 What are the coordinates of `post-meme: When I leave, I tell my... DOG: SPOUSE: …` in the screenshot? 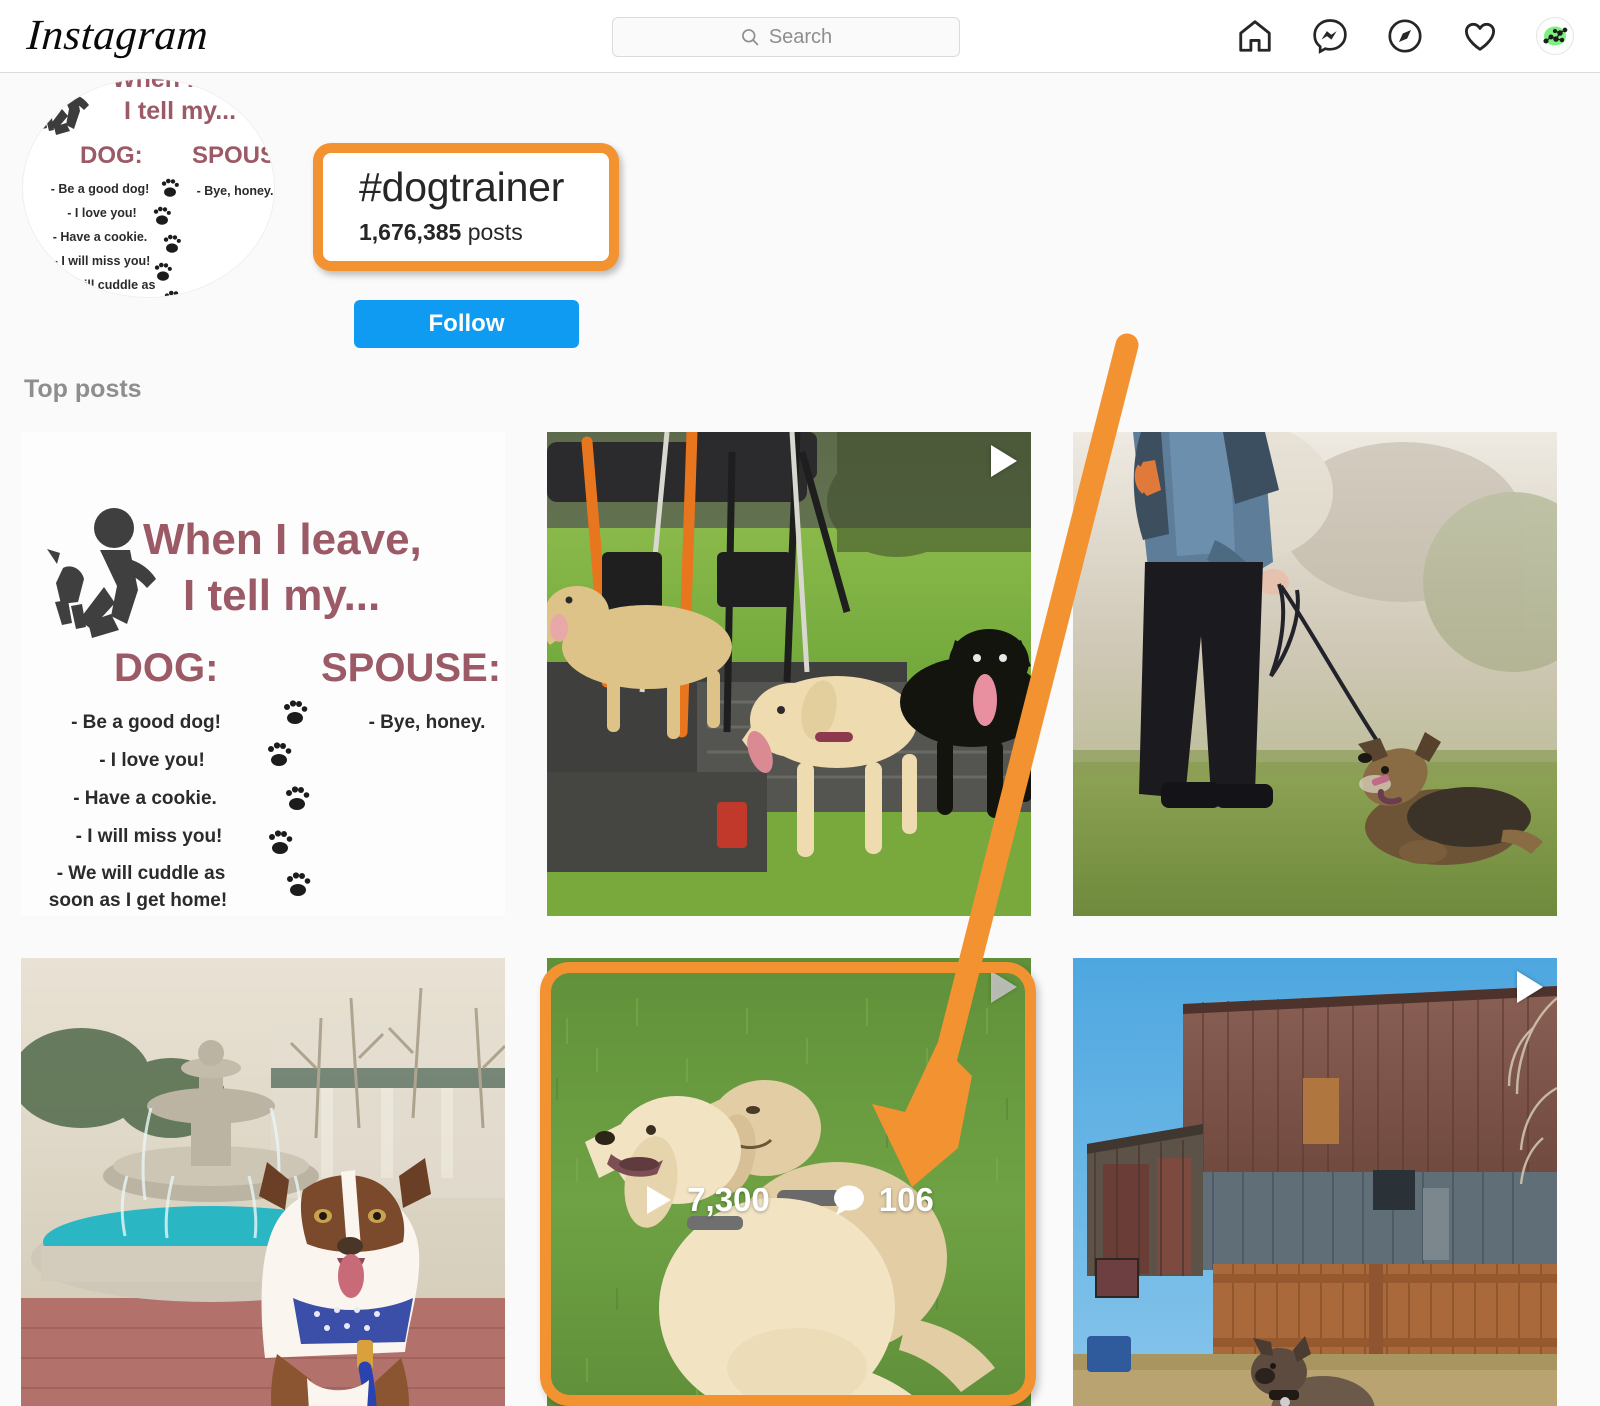 It's located at (263, 674).